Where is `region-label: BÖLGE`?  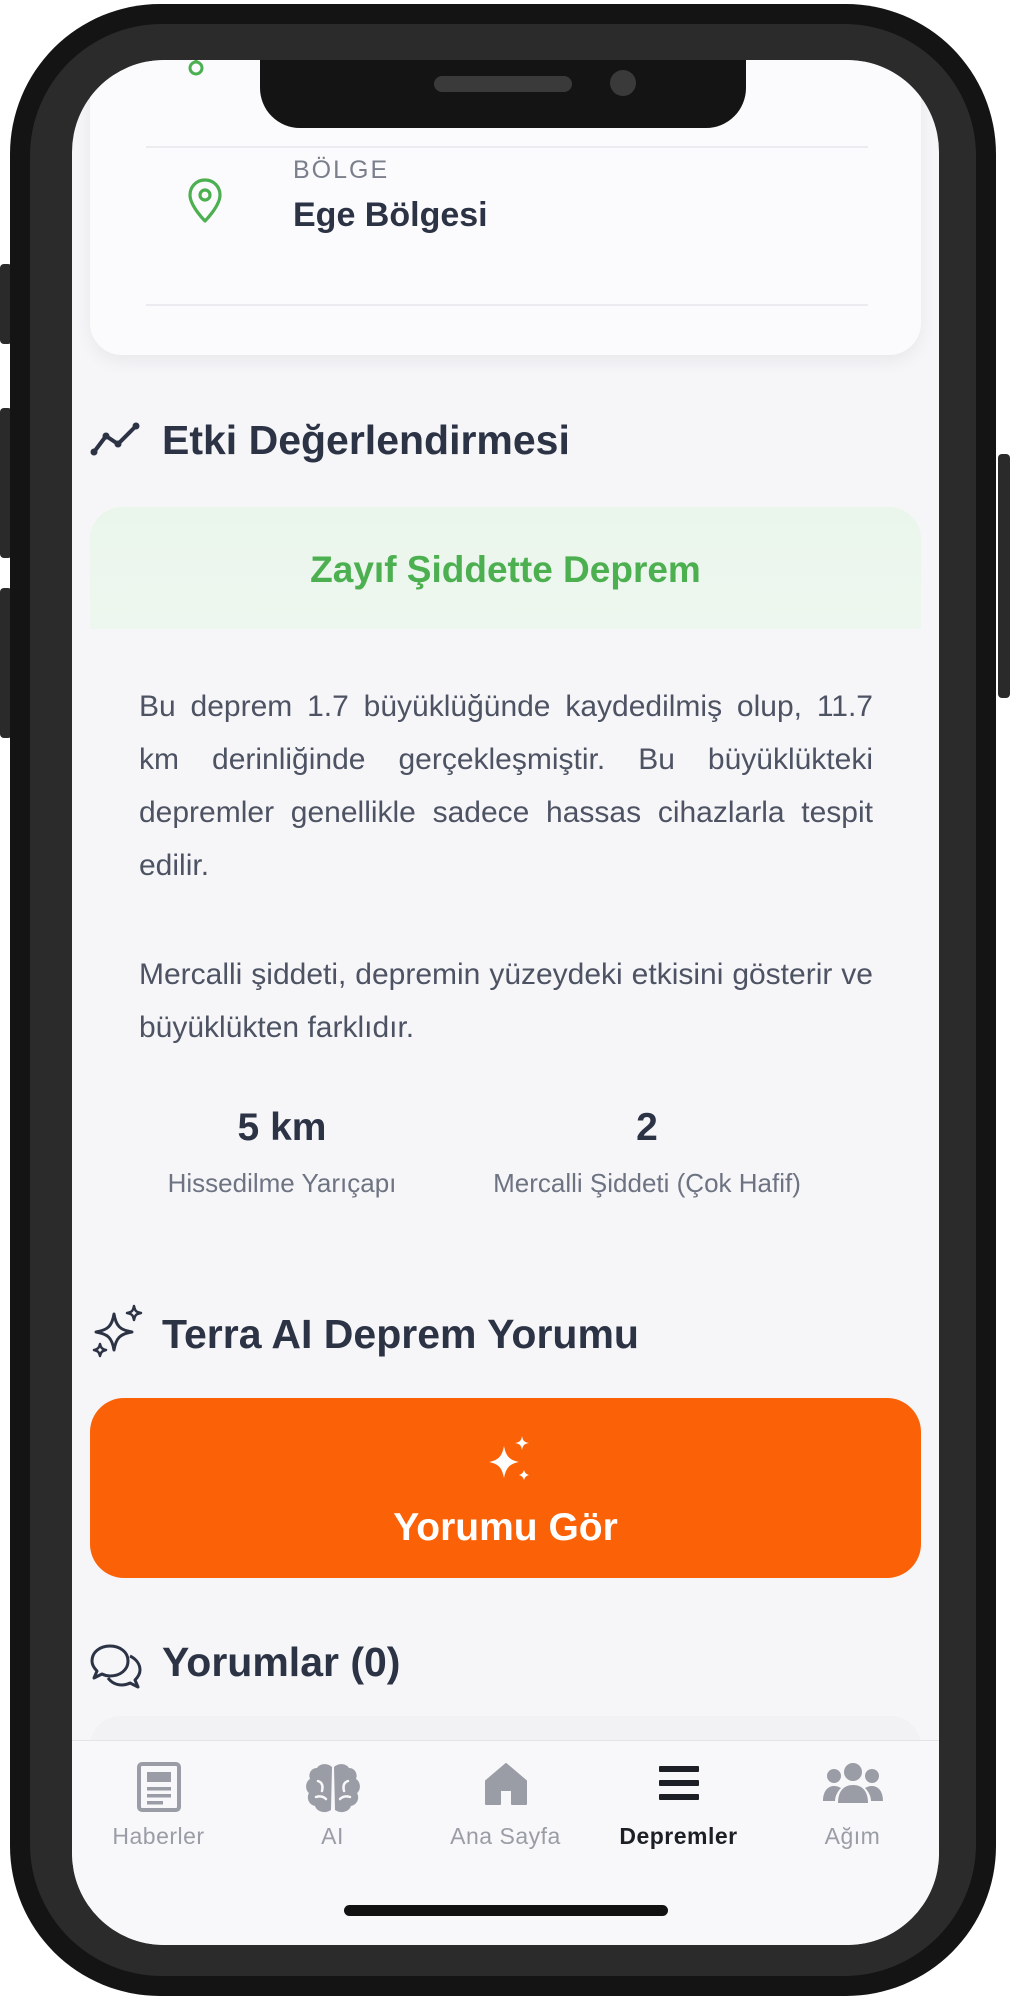 region-label: BÖLGE is located at coordinates (341, 170).